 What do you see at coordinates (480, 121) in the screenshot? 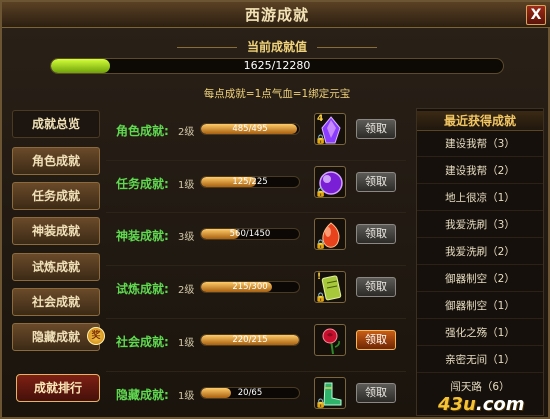
I see `recent-achievements-title: 最近获得成就` at bounding box center [480, 121].